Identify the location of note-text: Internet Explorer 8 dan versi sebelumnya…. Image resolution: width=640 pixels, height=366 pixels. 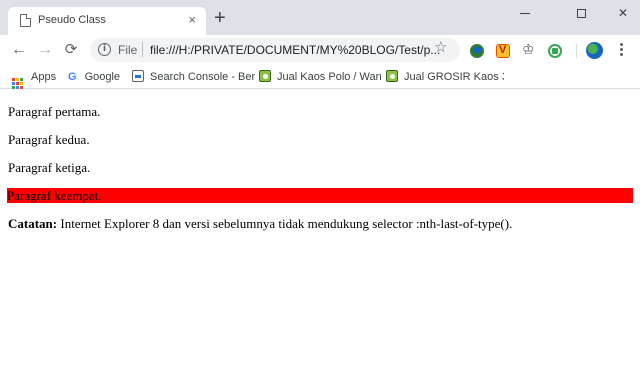
(285, 223).